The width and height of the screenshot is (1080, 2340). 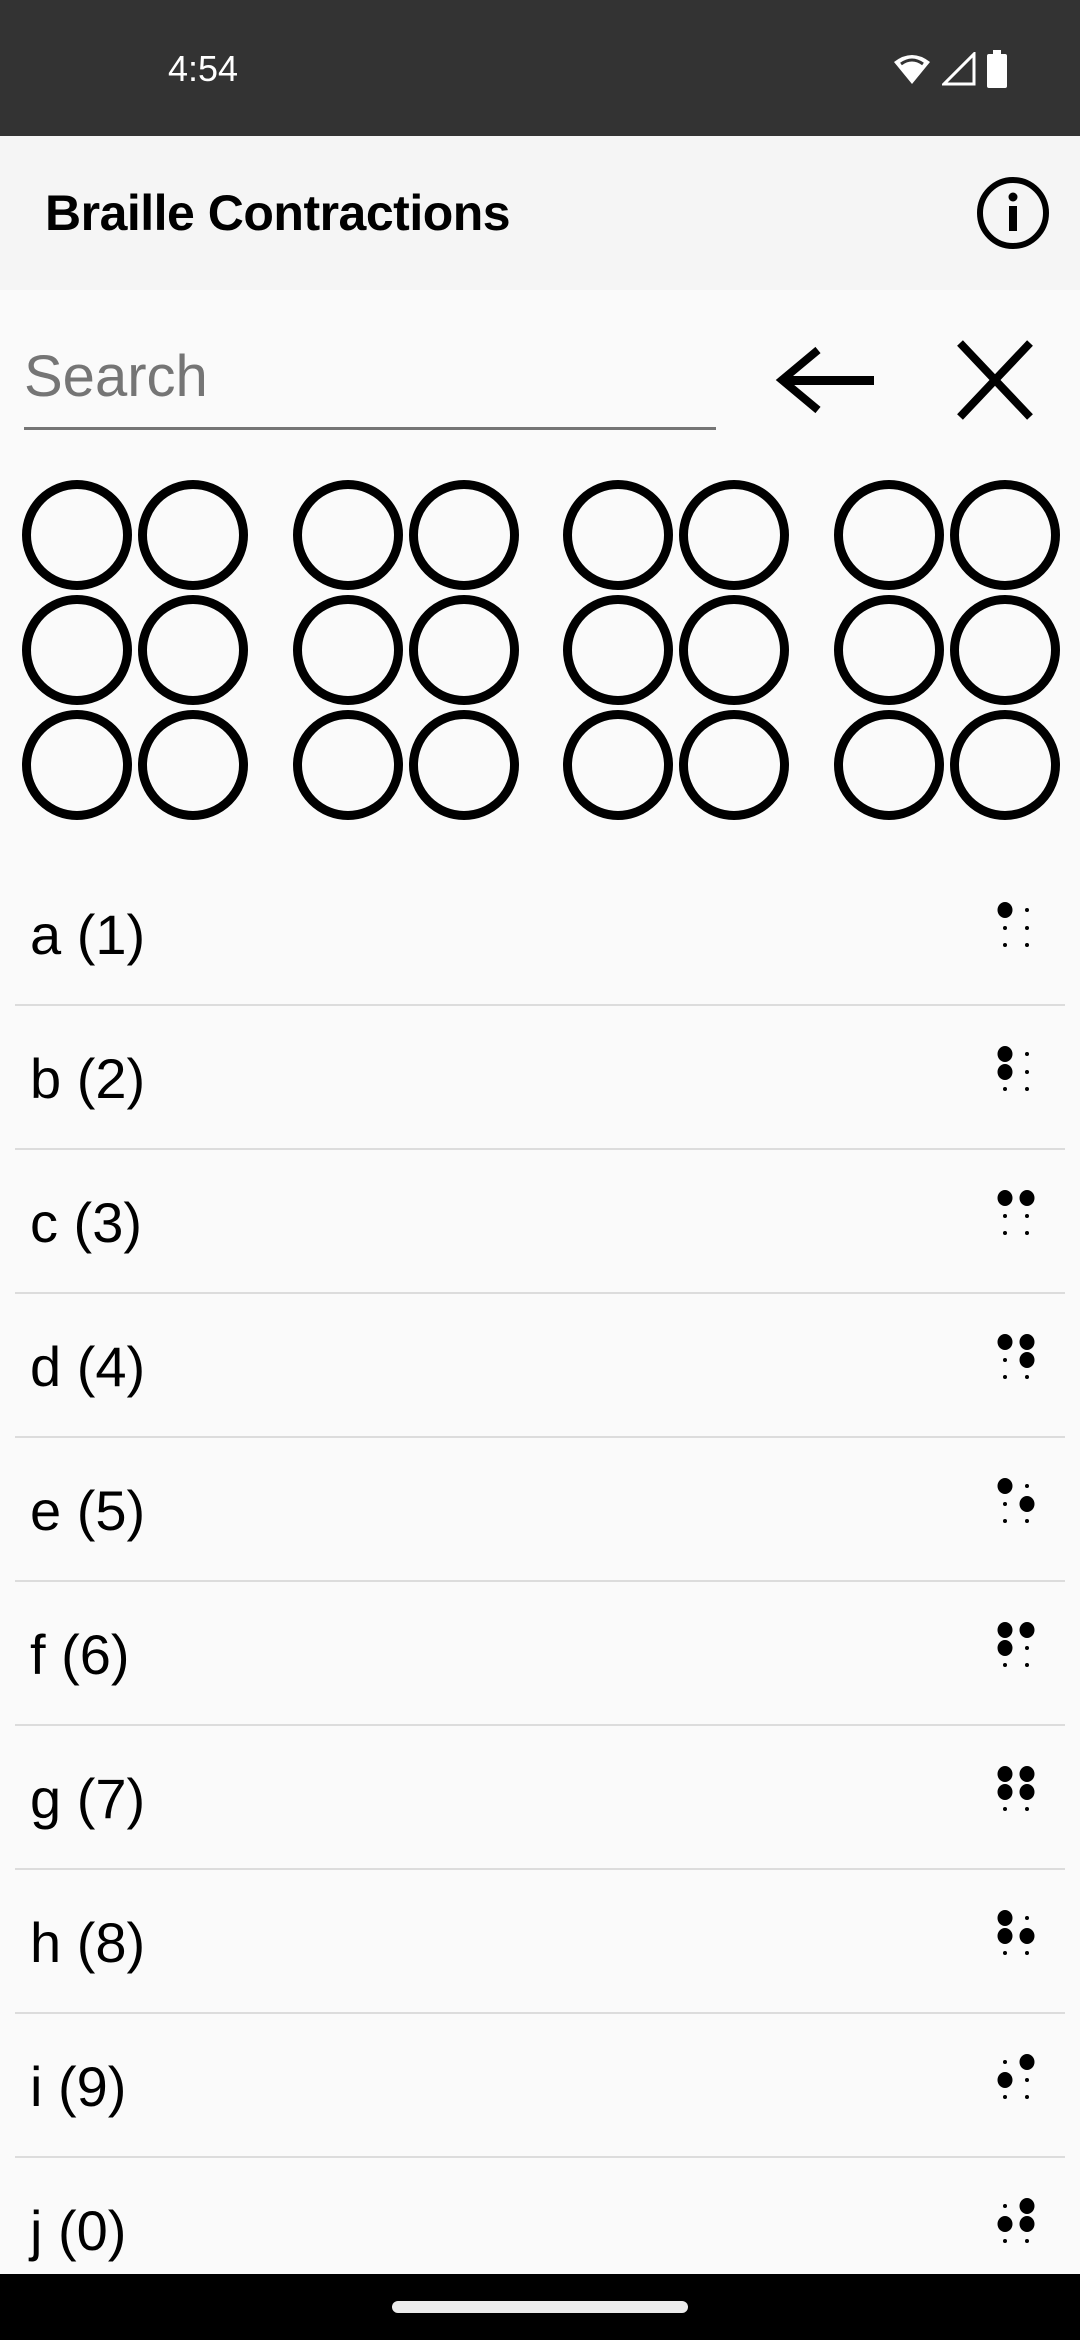 I want to click on list-item-label: c (3), so click(x=86, y=1222).